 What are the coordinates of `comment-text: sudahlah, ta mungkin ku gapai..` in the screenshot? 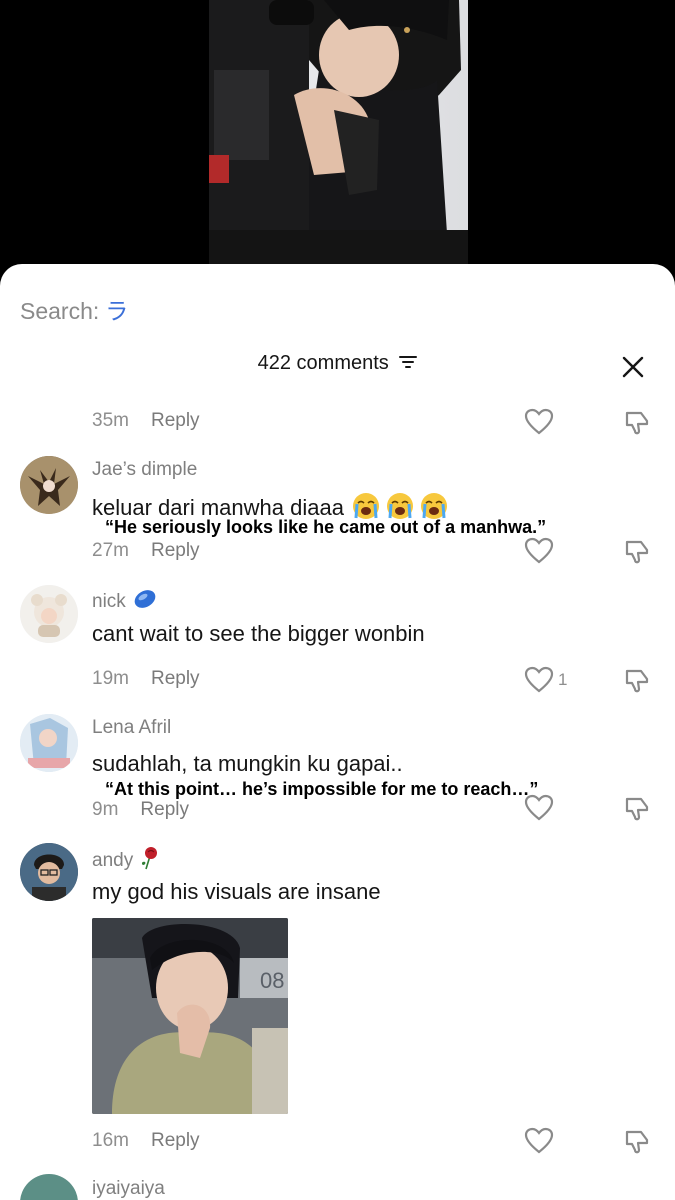 It's located at (247, 763).